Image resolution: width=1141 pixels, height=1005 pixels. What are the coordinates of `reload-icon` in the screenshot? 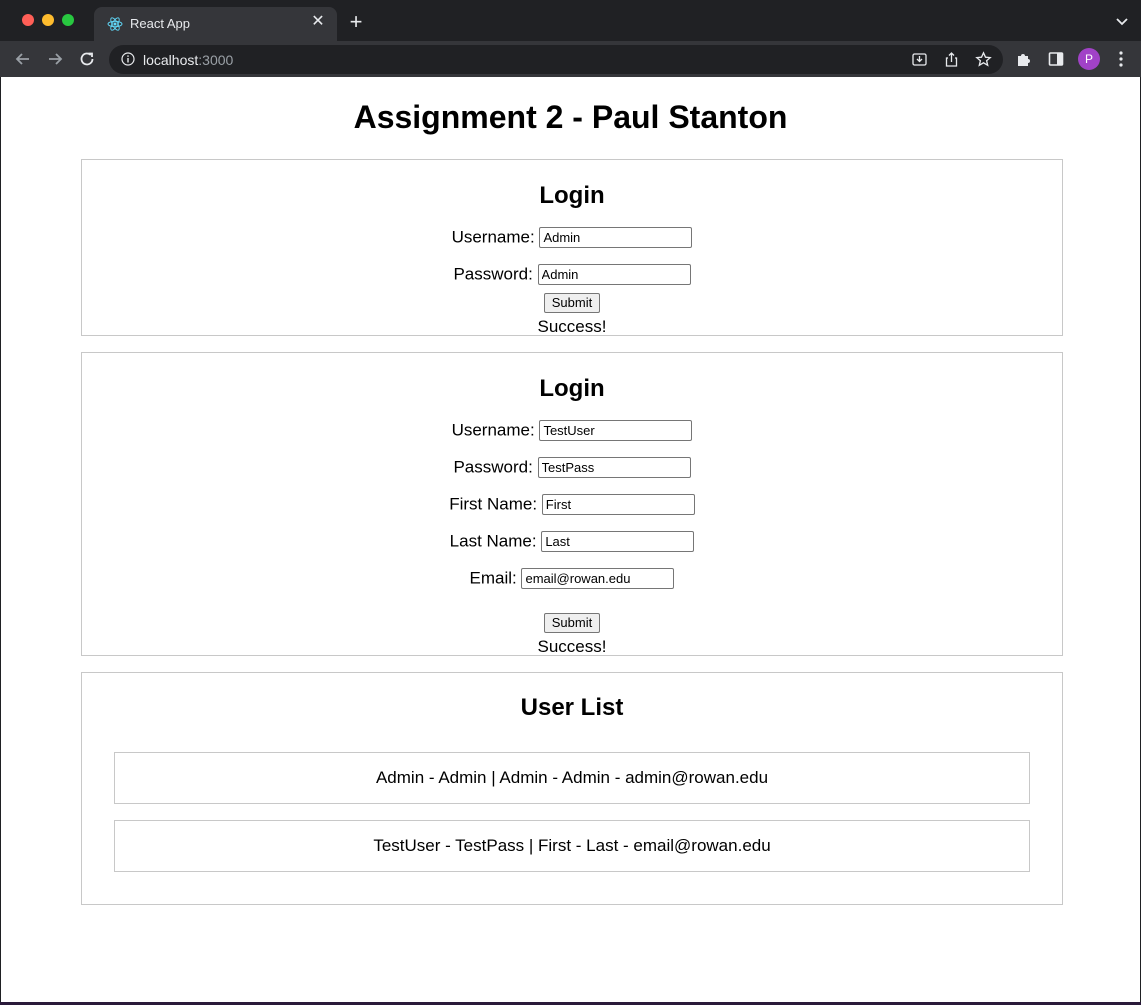 It's located at (87, 59).